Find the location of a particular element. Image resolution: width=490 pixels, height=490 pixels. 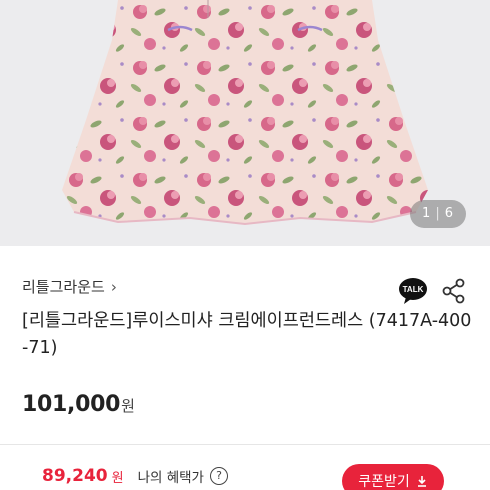

brand-link: 리틀그라운드 › is located at coordinates (69, 286).